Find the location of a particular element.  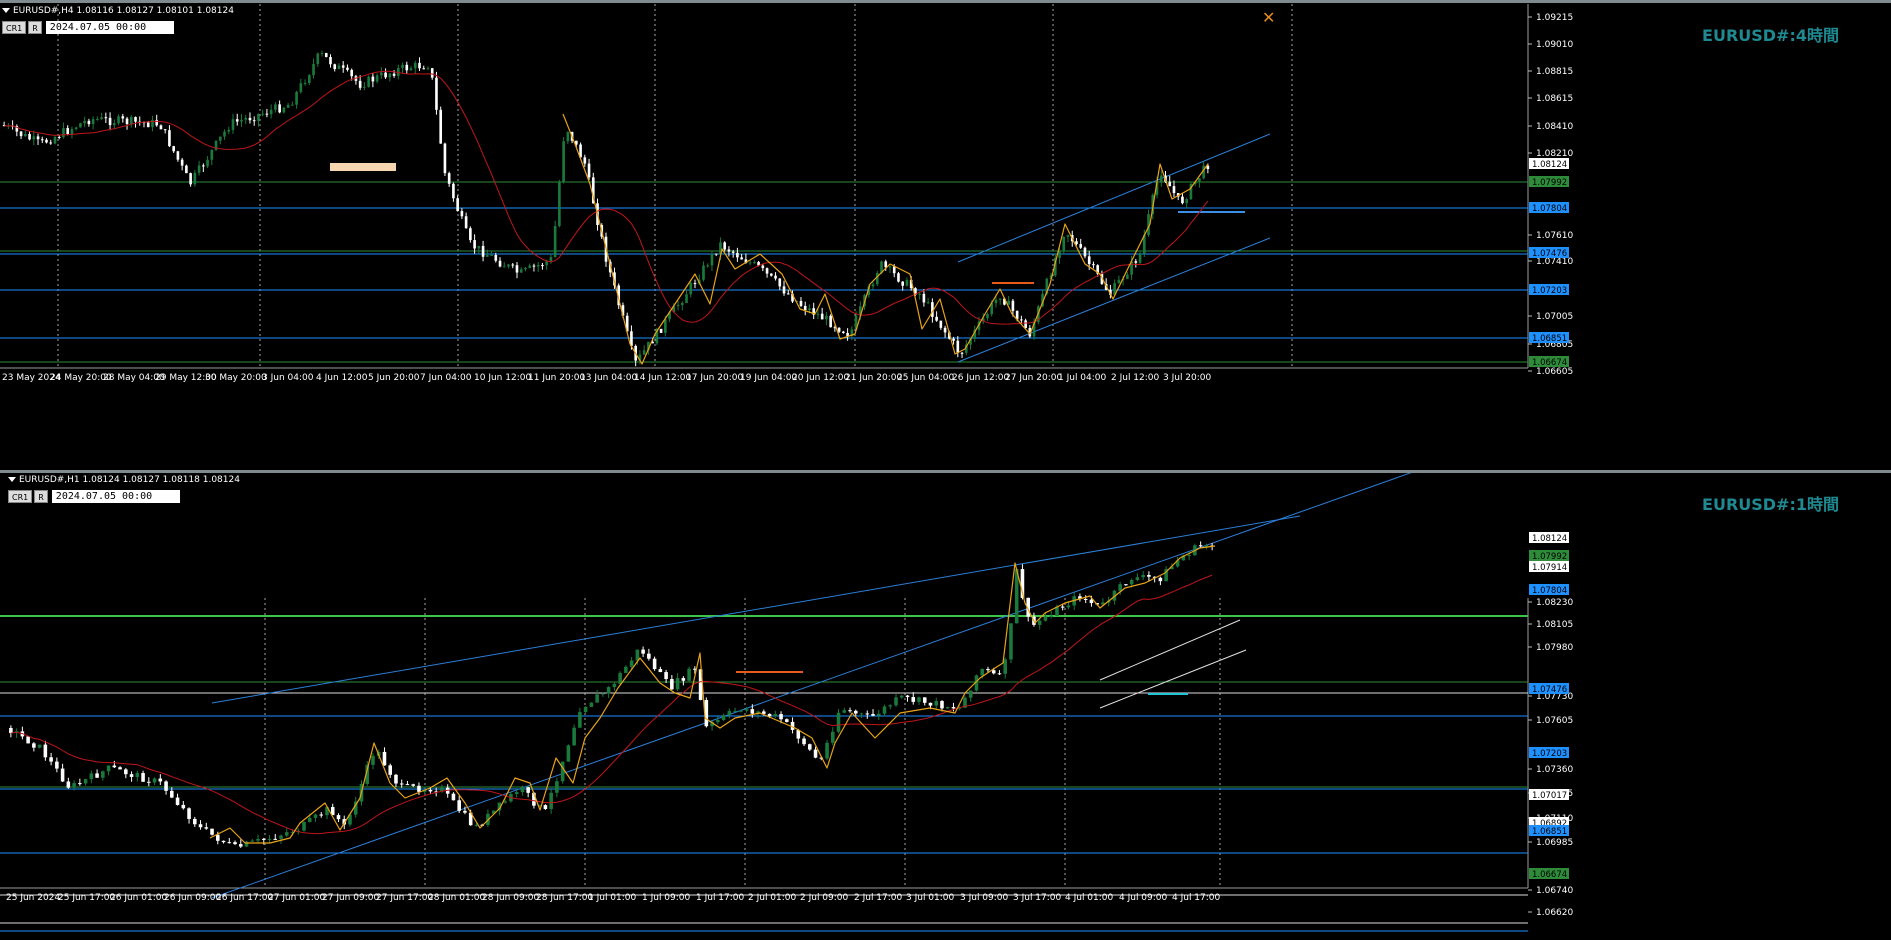

h1-cr1-button: CR1 is located at coordinates (20, 496).